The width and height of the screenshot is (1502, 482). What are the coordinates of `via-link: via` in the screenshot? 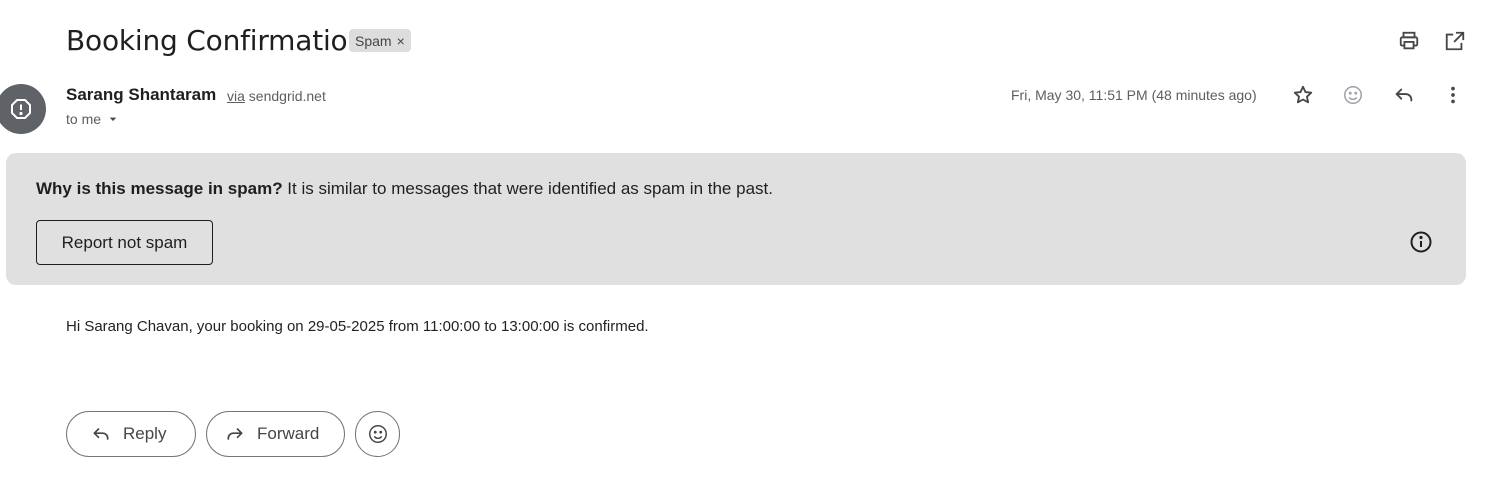 It's located at (236, 96).